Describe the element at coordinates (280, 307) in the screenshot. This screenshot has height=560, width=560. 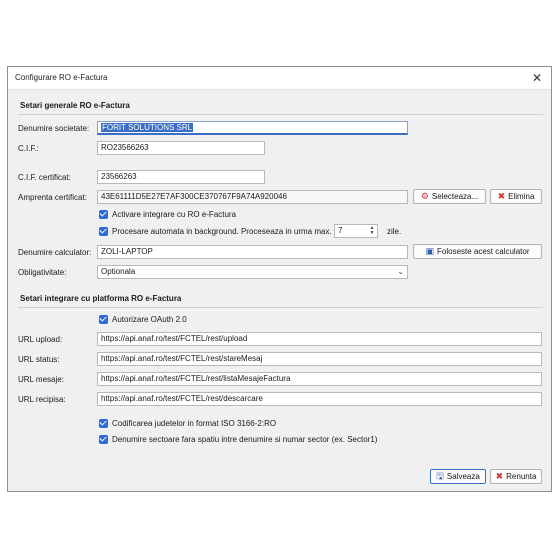
I see `integration-section-divider` at that location.